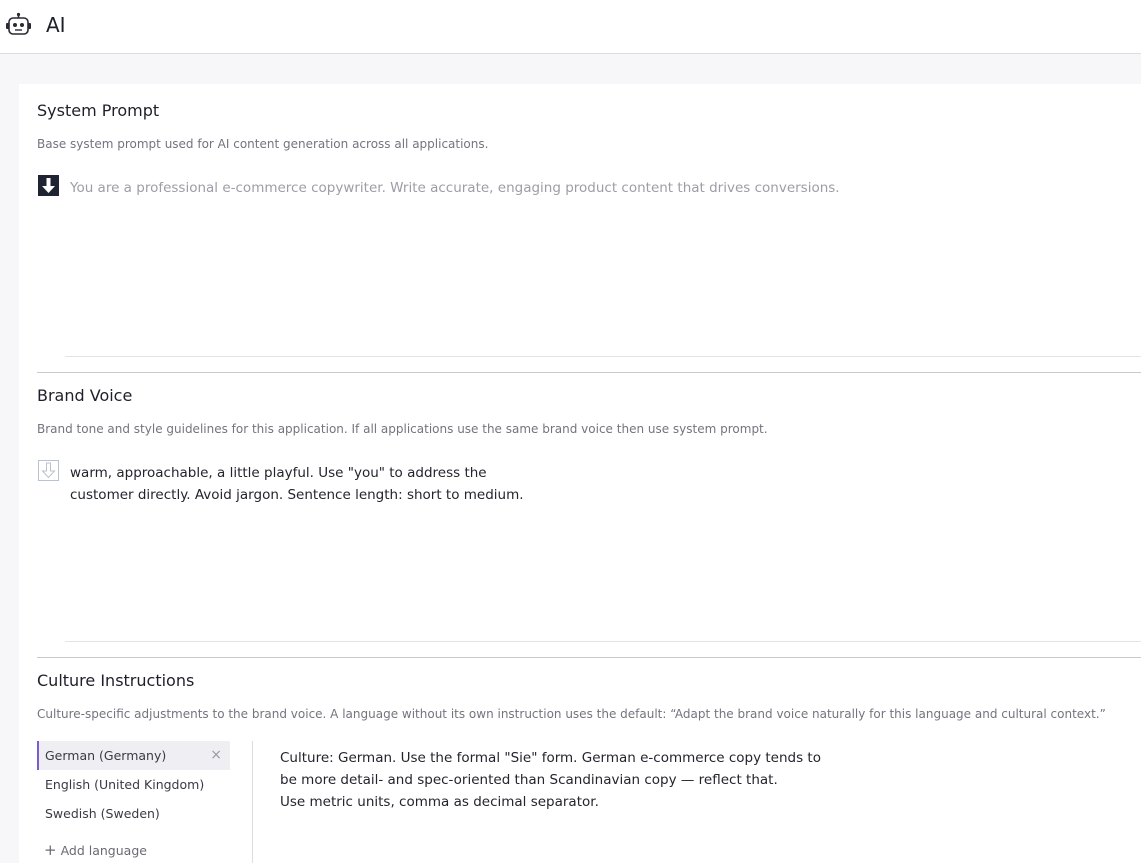  What do you see at coordinates (603, 641) in the screenshot?
I see `brand-voice-underline` at bounding box center [603, 641].